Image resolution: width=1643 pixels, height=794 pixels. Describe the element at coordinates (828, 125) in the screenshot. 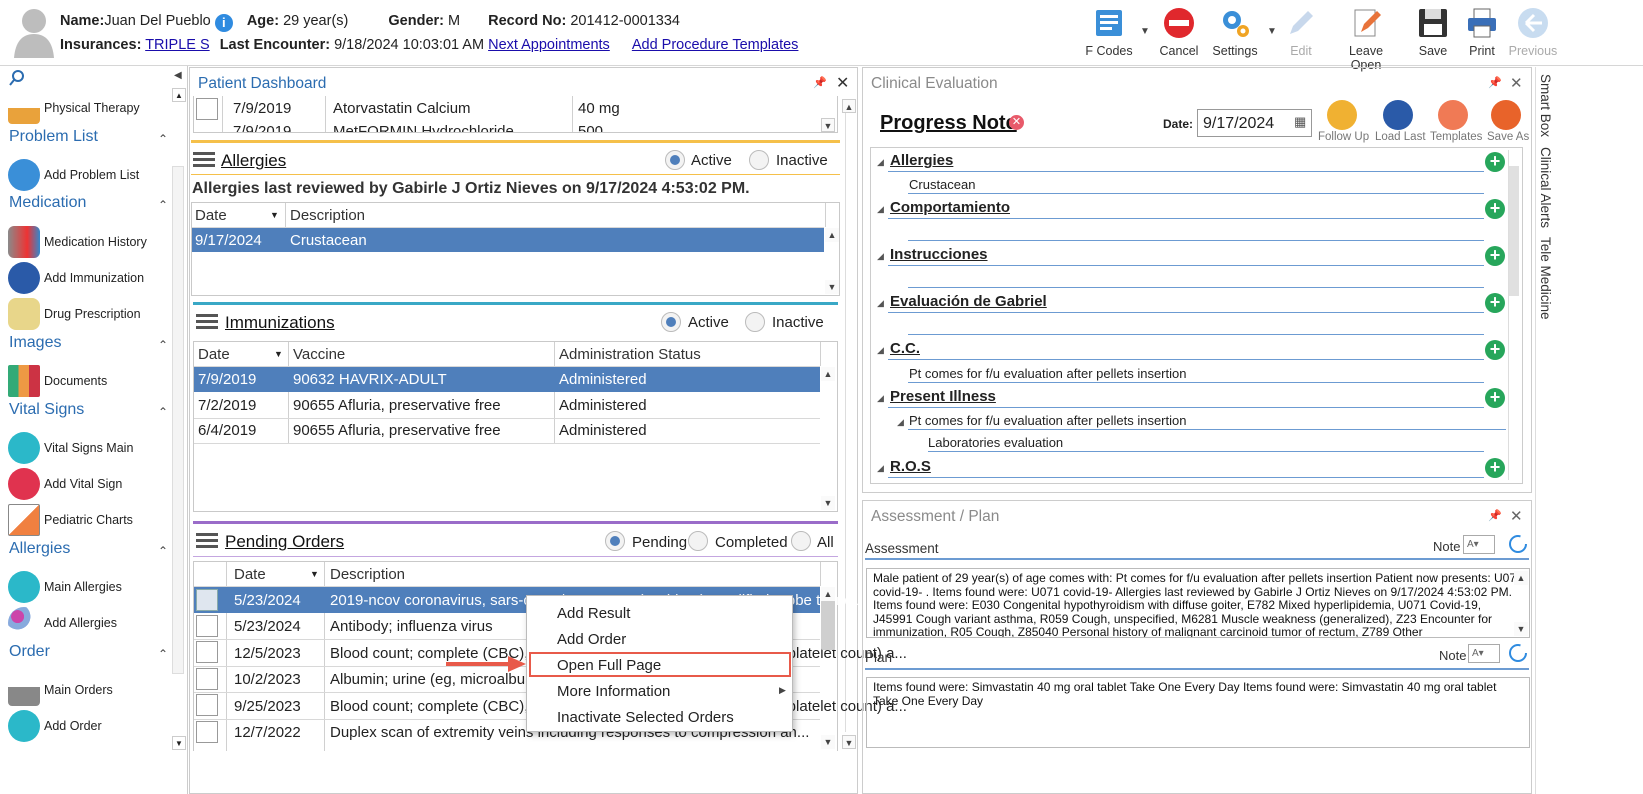

I see `medication-scroll-down-icon: ▼` at that location.